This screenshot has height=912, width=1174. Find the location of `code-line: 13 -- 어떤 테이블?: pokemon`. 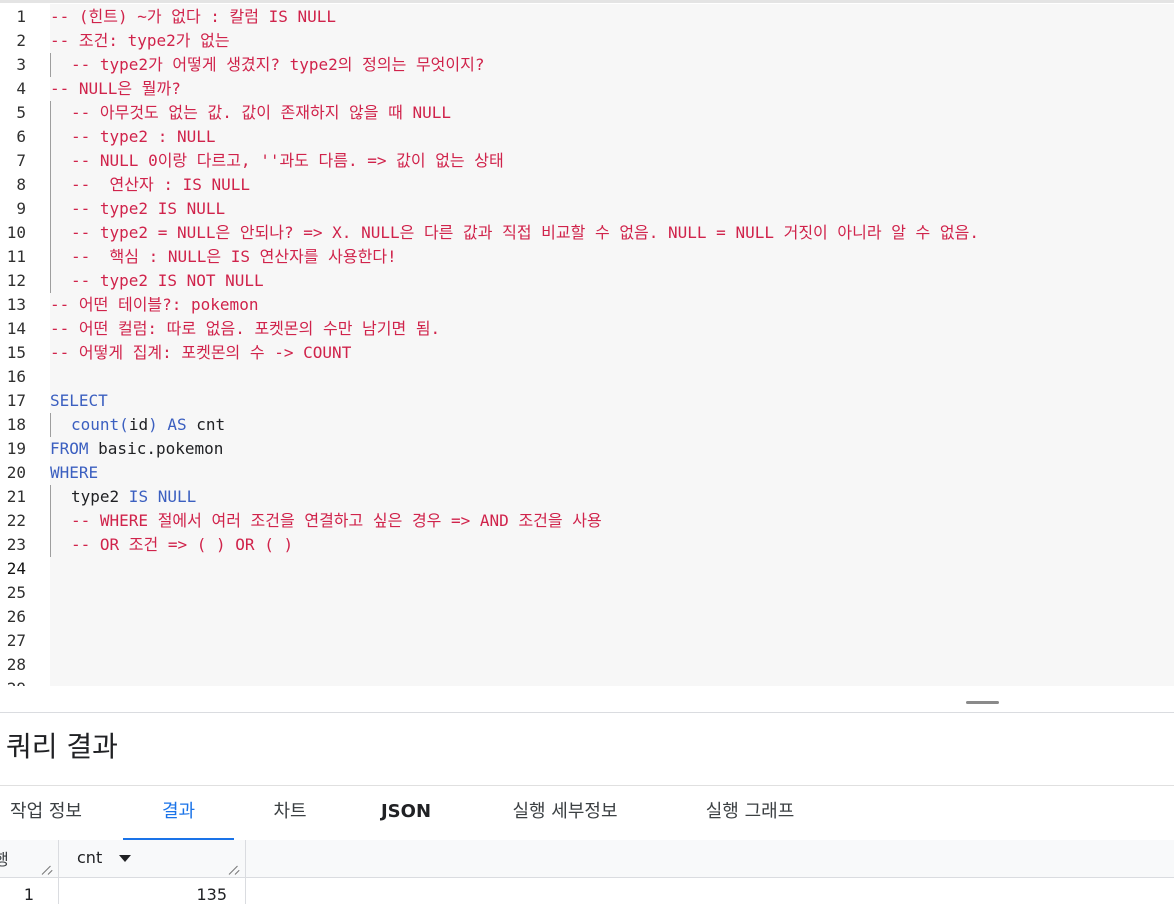

code-line: 13 -- 어떤 테이블?: pokemon is located at coordinates (587, 305).